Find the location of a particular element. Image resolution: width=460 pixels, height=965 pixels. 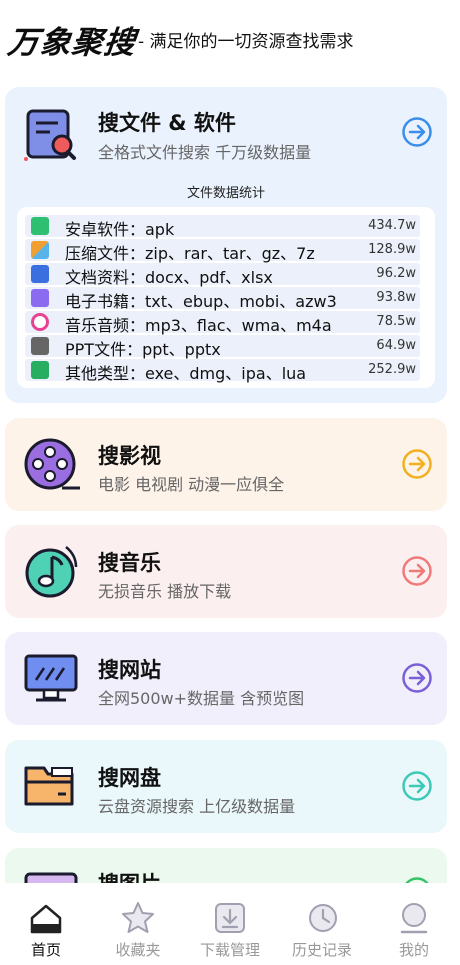

tab-history: 历史记录 is located at coordinates (322, 924).